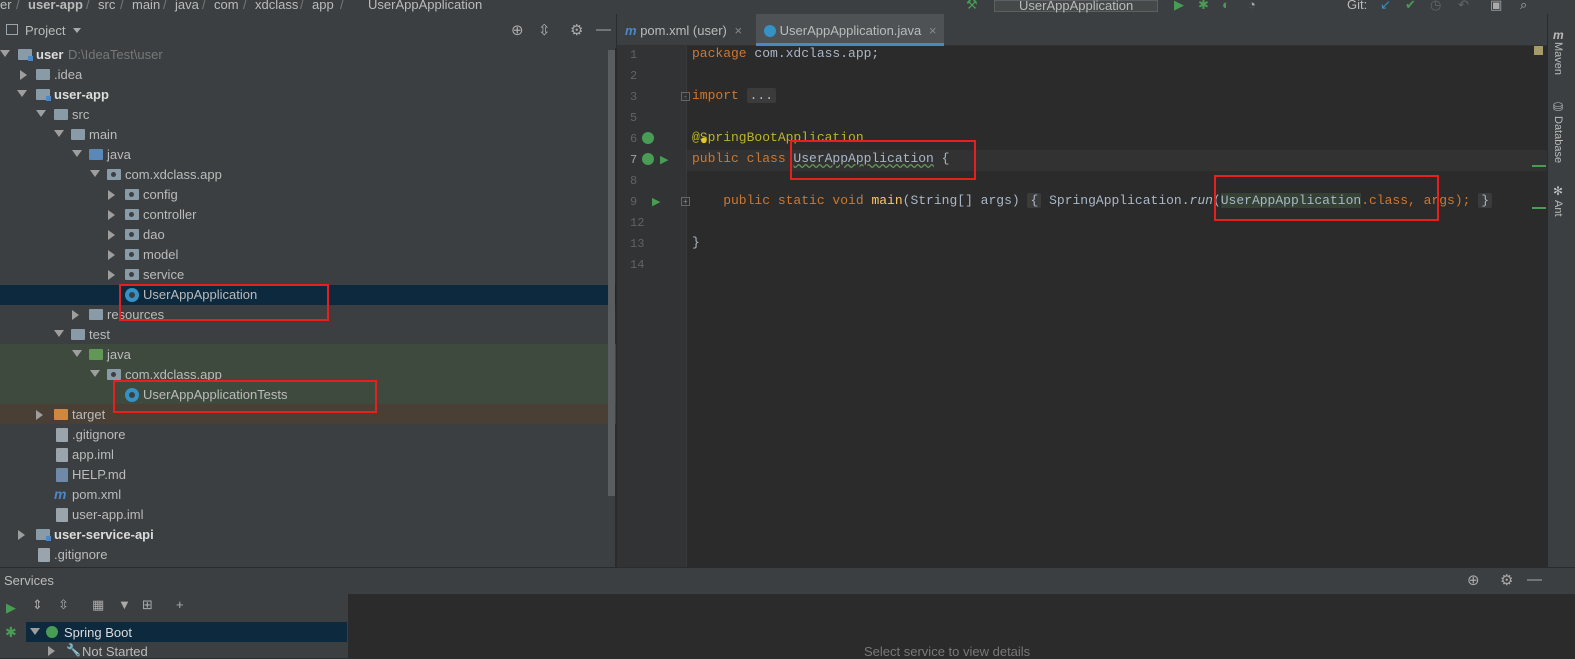 The image size is (1575, 659). Describe the element at coordinates (1539, 208) in the screenshot. I see `change-marker` at that location.